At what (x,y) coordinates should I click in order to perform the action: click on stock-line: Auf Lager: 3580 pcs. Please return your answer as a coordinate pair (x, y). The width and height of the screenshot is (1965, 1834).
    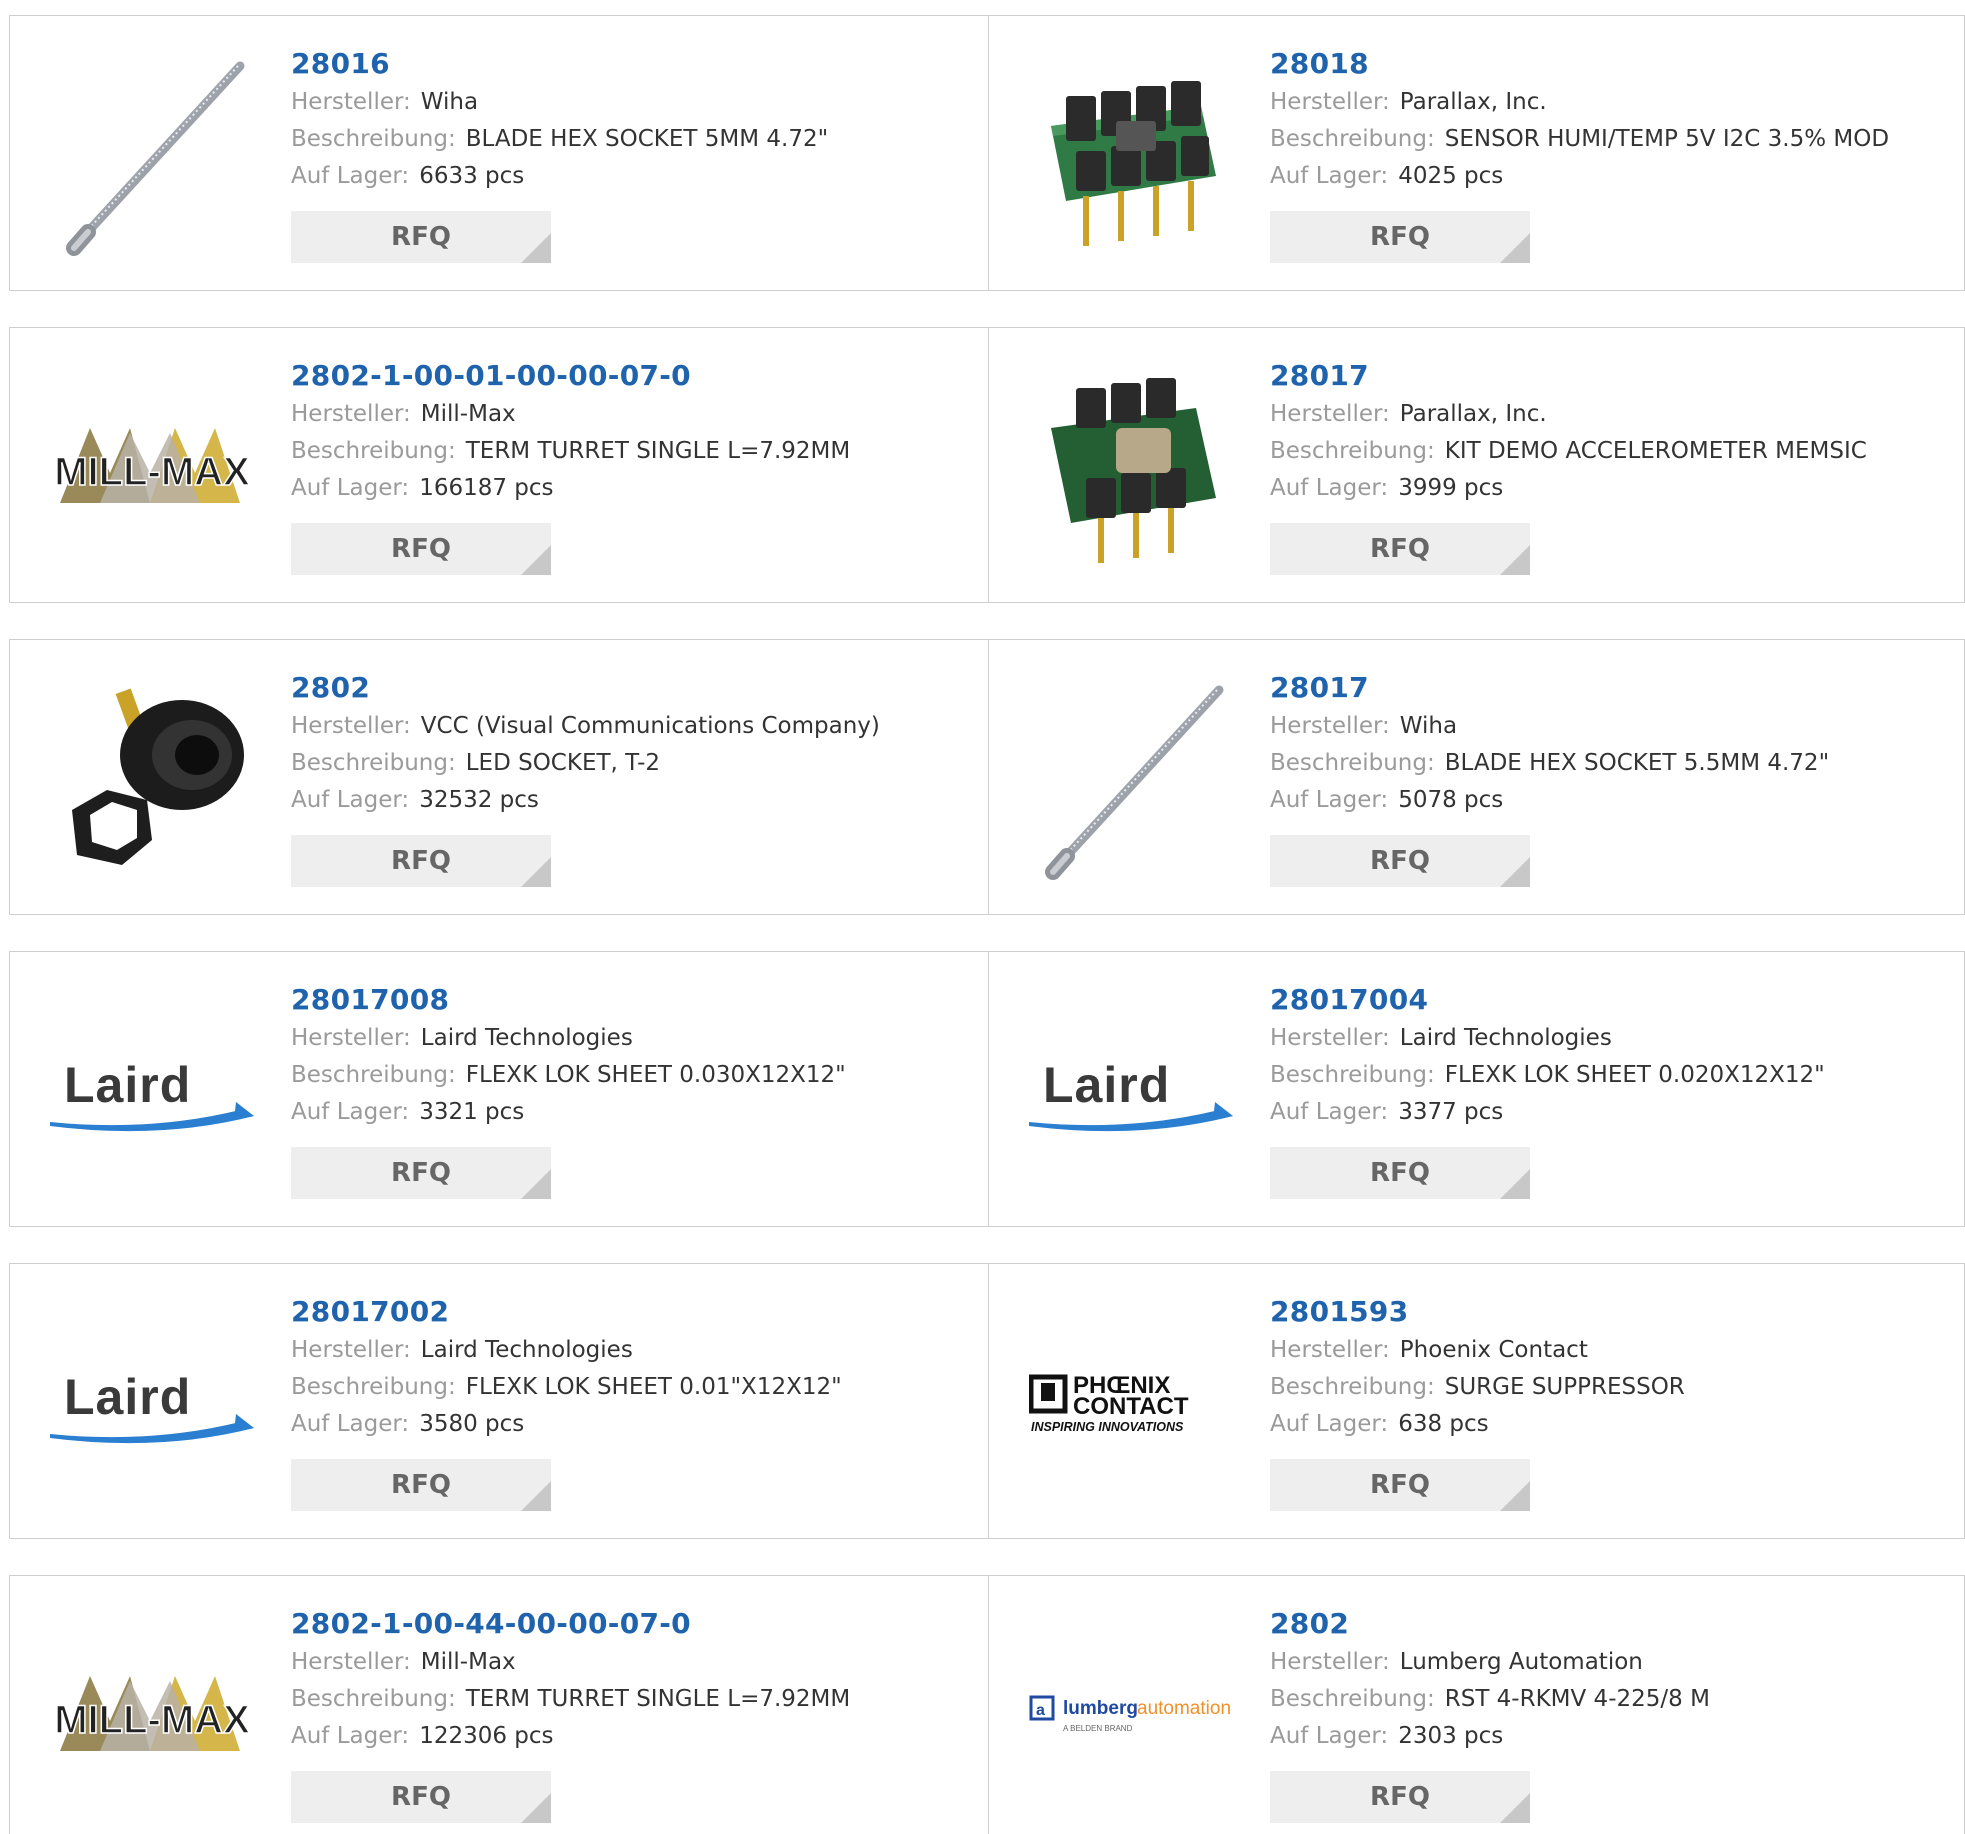
    Looking at the image, I should click on (634, 1424).